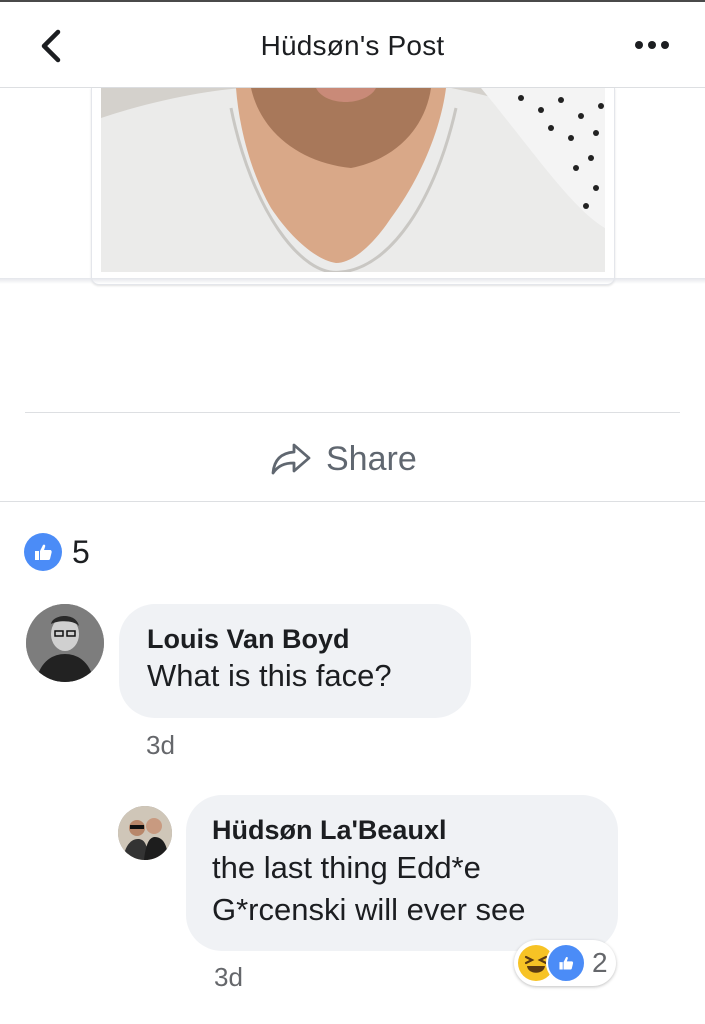 This screenshot has width=705, height=1024. I want to click on shared-photo, so click(353, 180).